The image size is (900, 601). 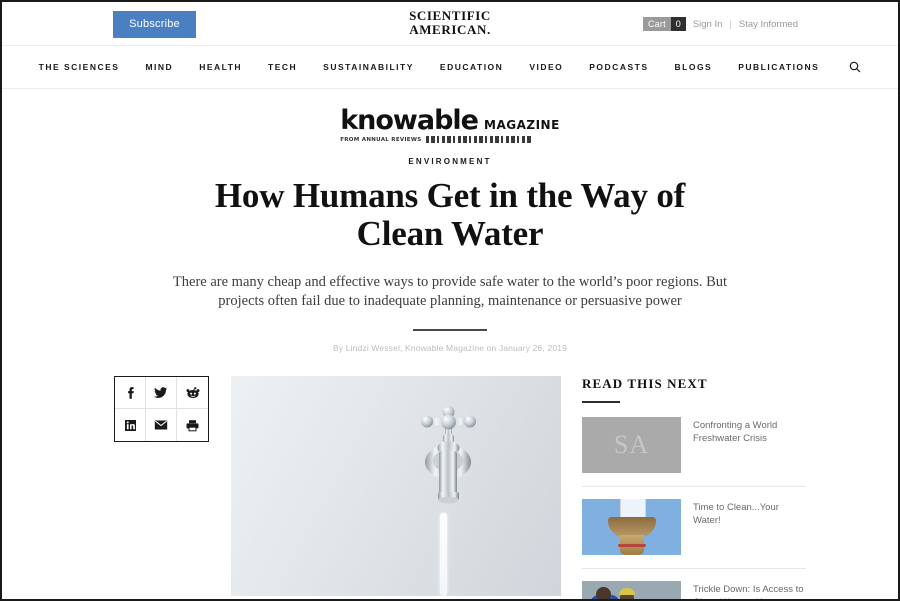 What do you see at coordinates (708, 24) in the screenshot?
I see `sign-in-link: Sign In` at bounding box center [708, 24].